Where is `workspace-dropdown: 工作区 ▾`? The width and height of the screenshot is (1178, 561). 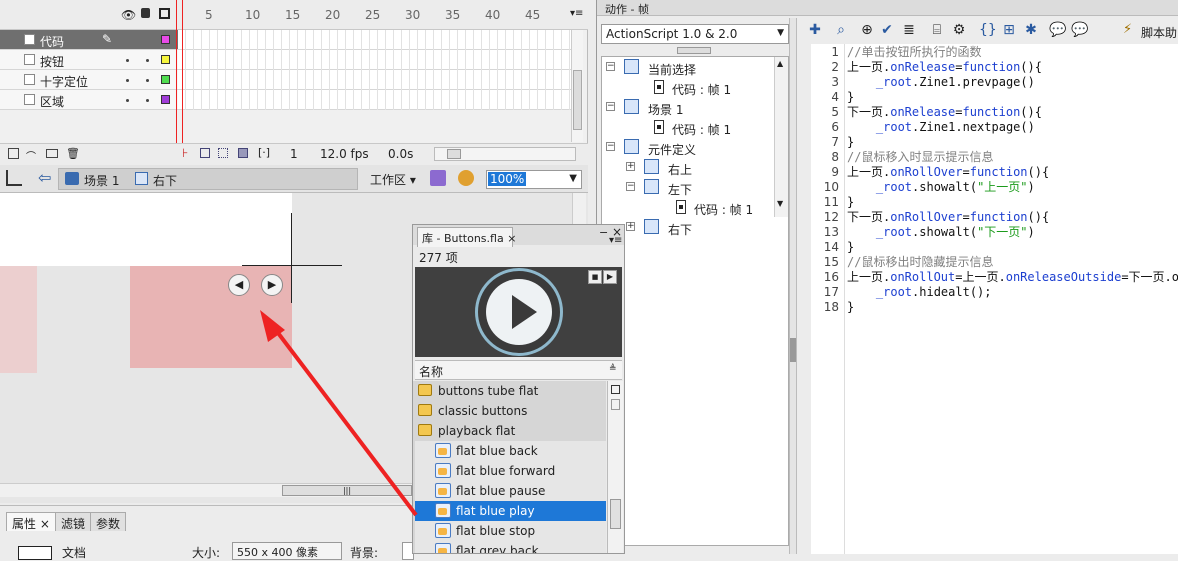 workspace-dropdown: 工作区 ▾ is located at coordinates (393, 179).